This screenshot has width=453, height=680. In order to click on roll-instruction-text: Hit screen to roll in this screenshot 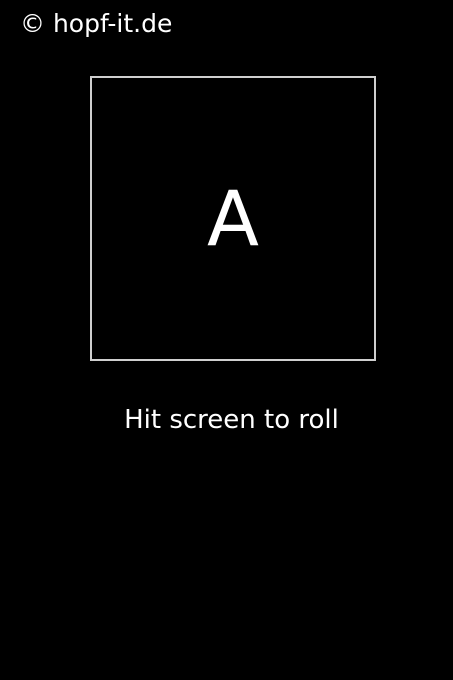, I will do `click(231, 420)`.